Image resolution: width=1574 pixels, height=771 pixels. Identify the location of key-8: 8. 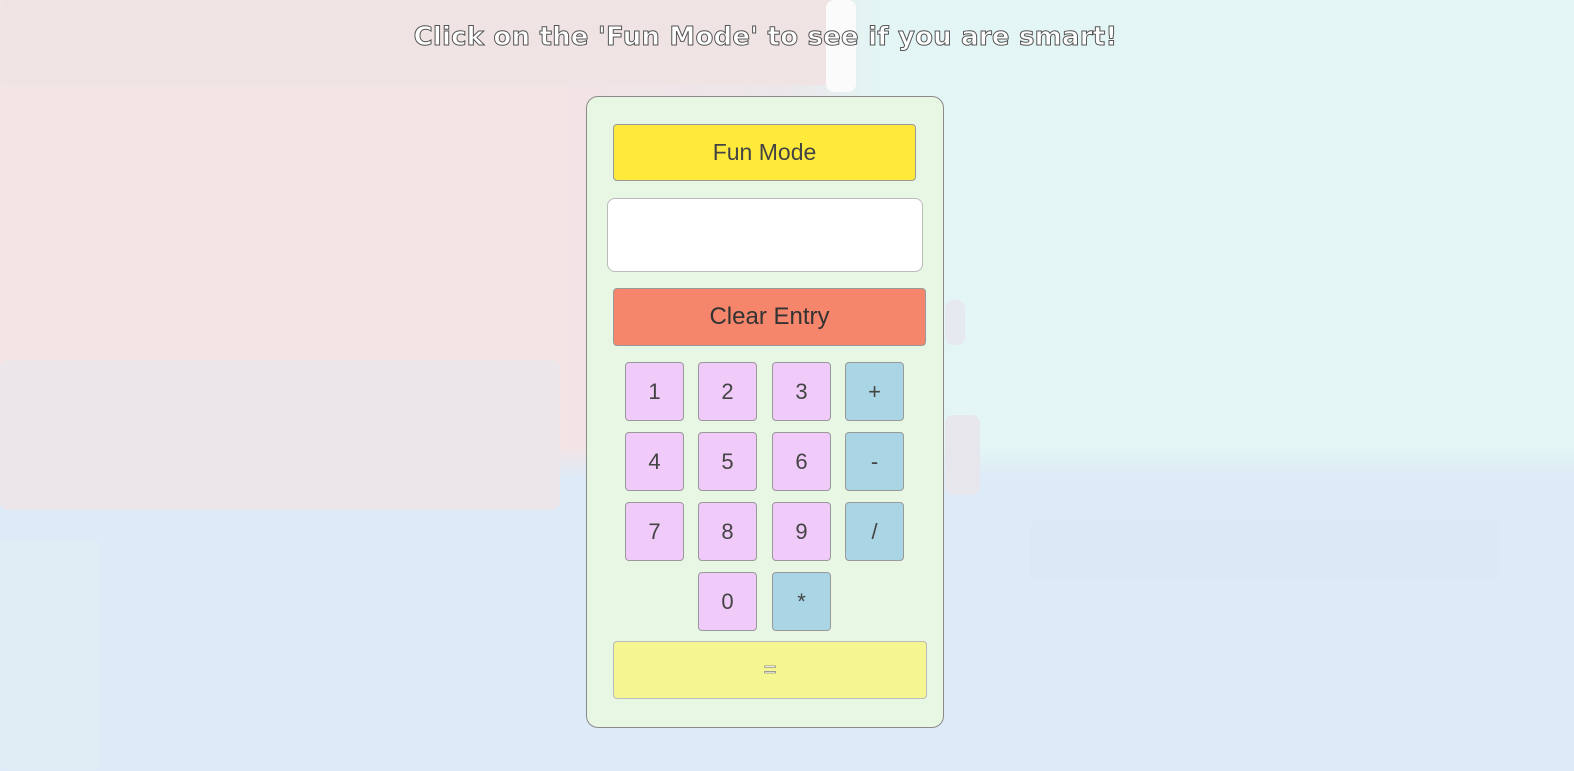
(727, 531).